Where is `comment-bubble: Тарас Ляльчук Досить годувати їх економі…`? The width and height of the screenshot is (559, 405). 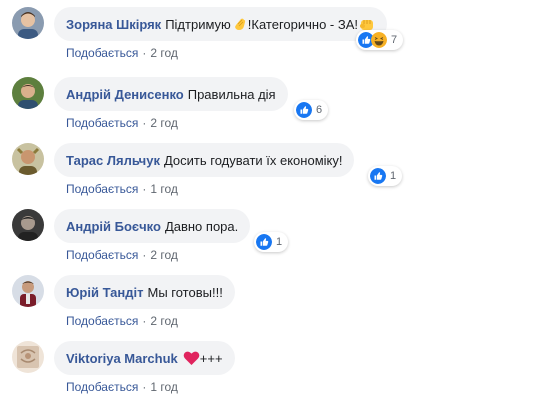 comment-bubble: Тарас Ляльчук Досить годувати їх економі… is located at coordinates (204, 160).